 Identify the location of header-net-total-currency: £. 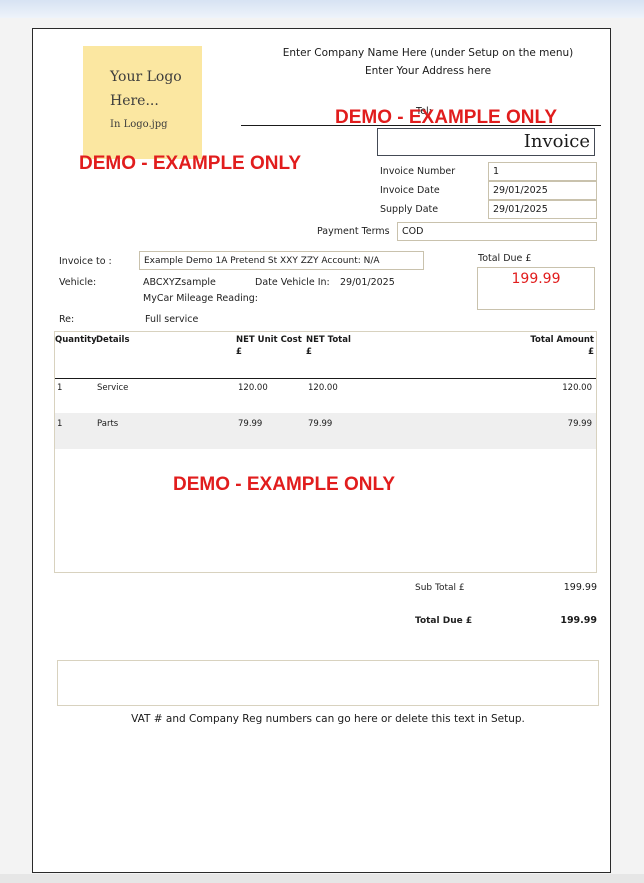
(309, 352).